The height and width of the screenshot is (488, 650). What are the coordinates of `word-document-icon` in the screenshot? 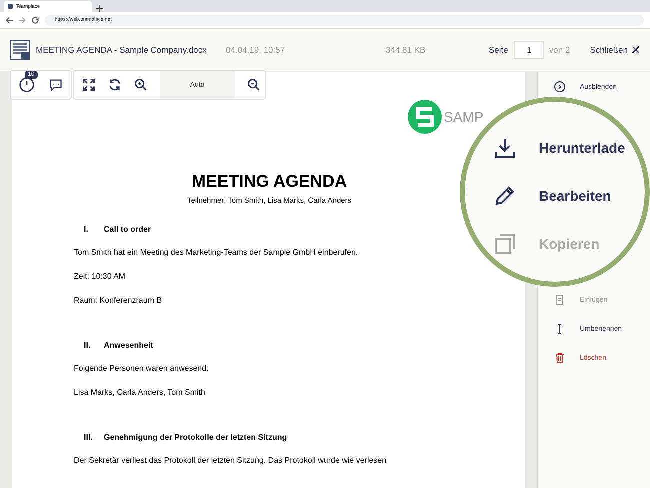 It's located at (20, 50).